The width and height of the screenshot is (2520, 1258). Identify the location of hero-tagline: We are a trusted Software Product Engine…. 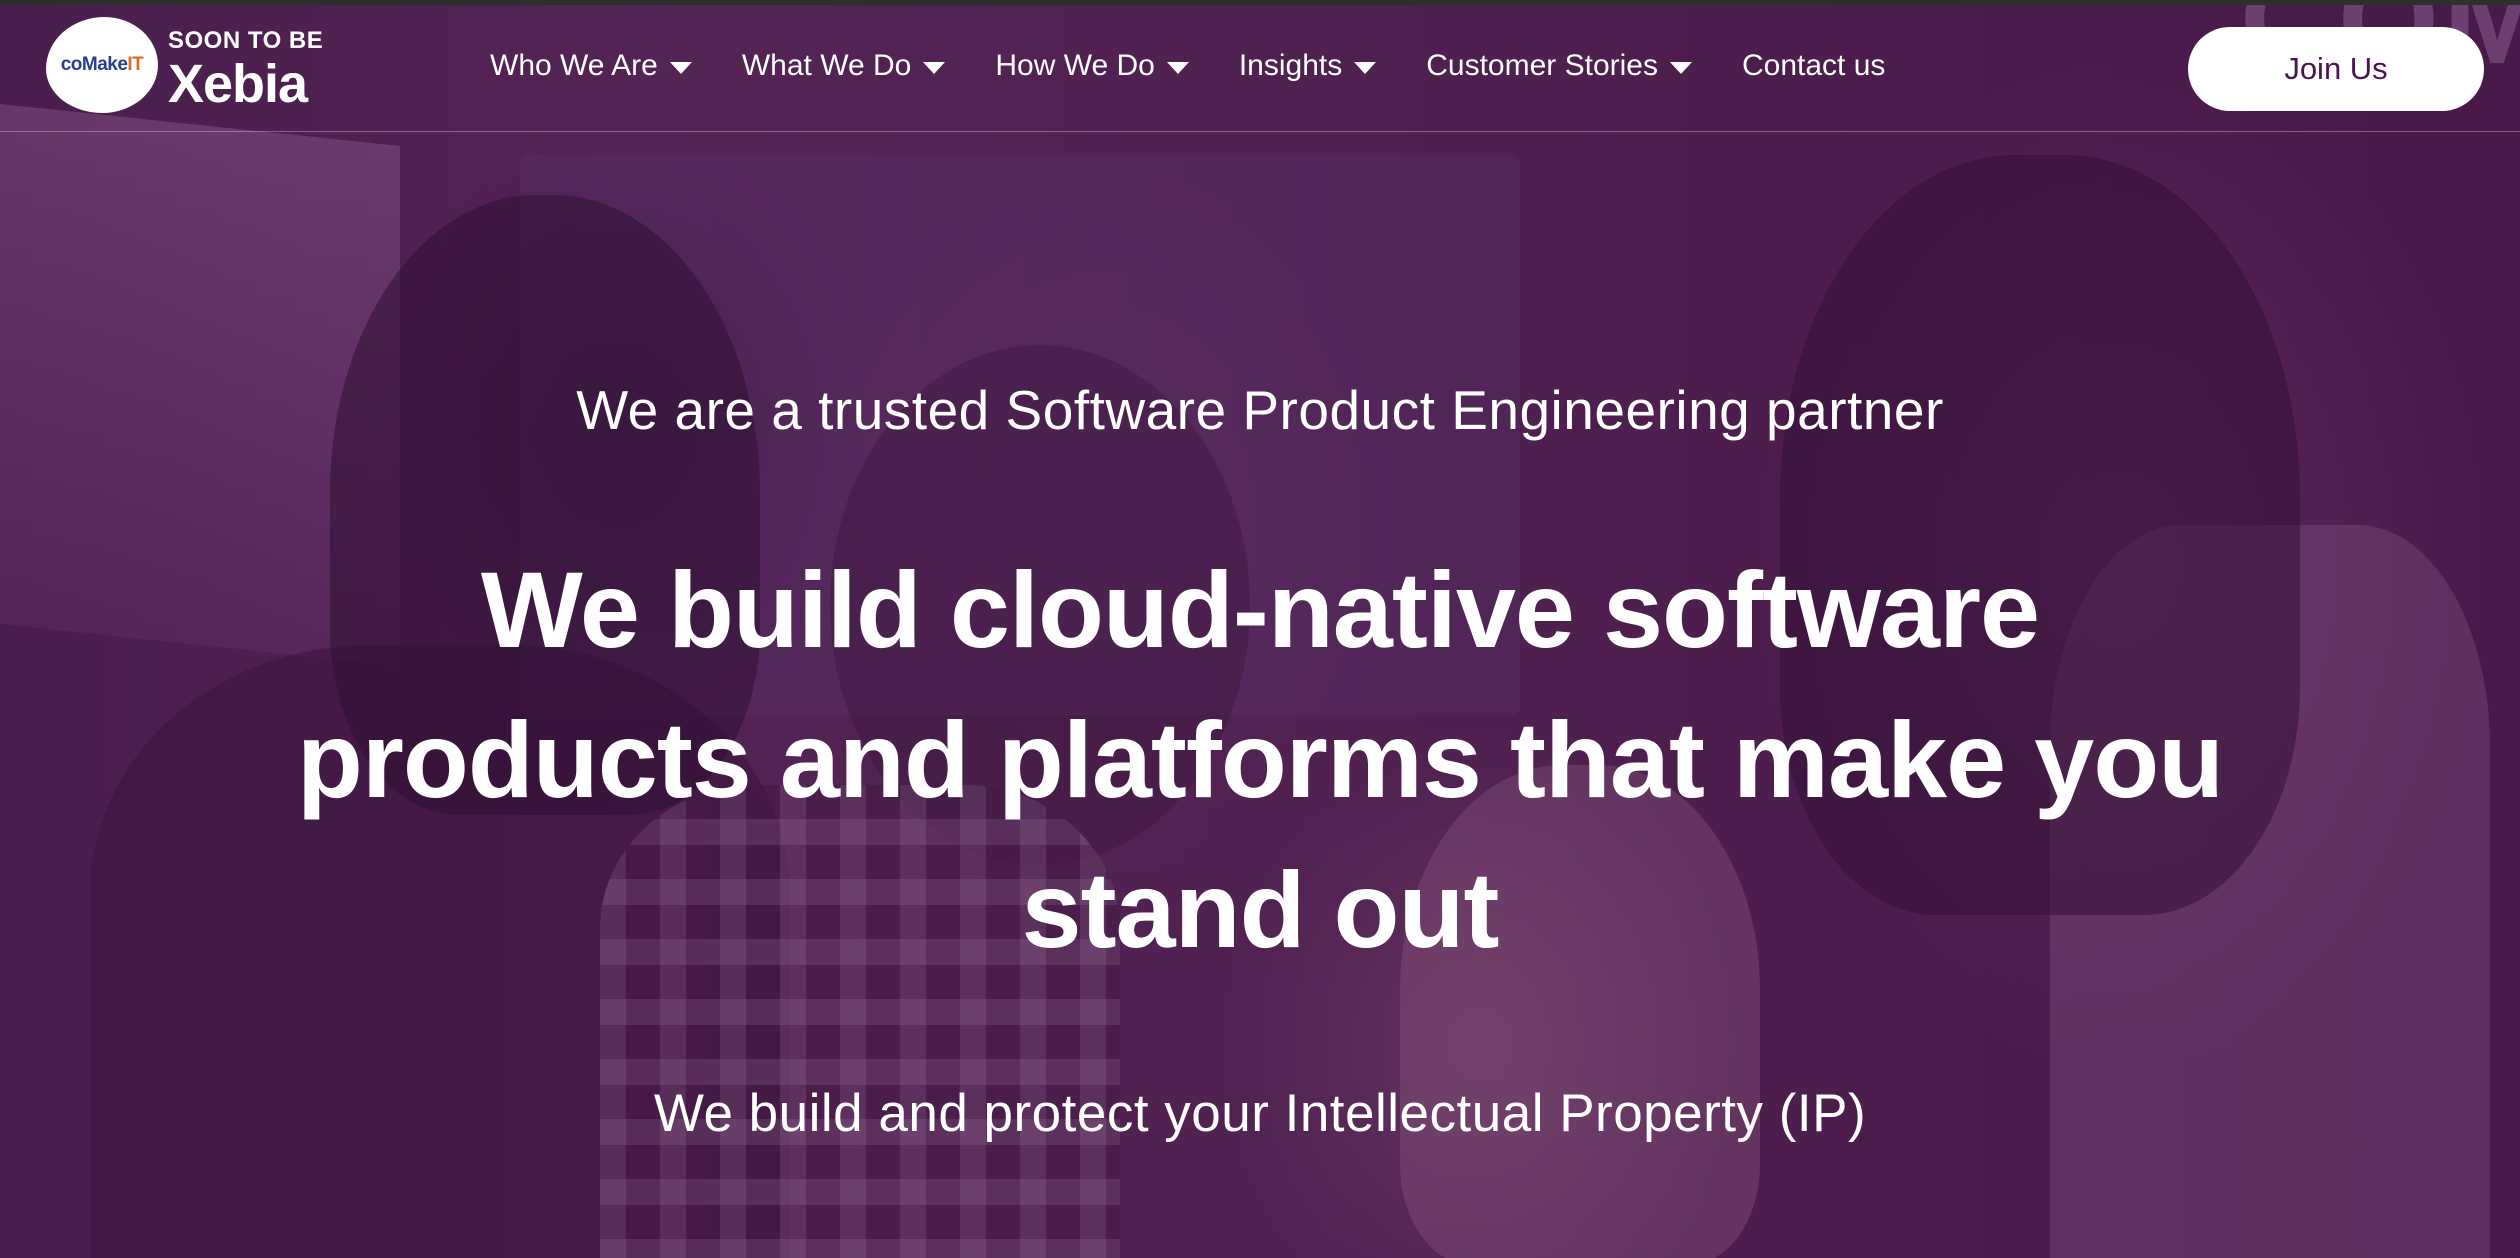
(1260, 410).